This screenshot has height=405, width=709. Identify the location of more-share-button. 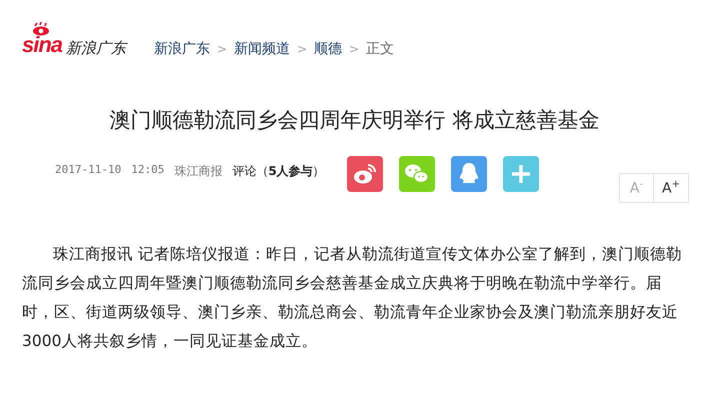
(520, 174).